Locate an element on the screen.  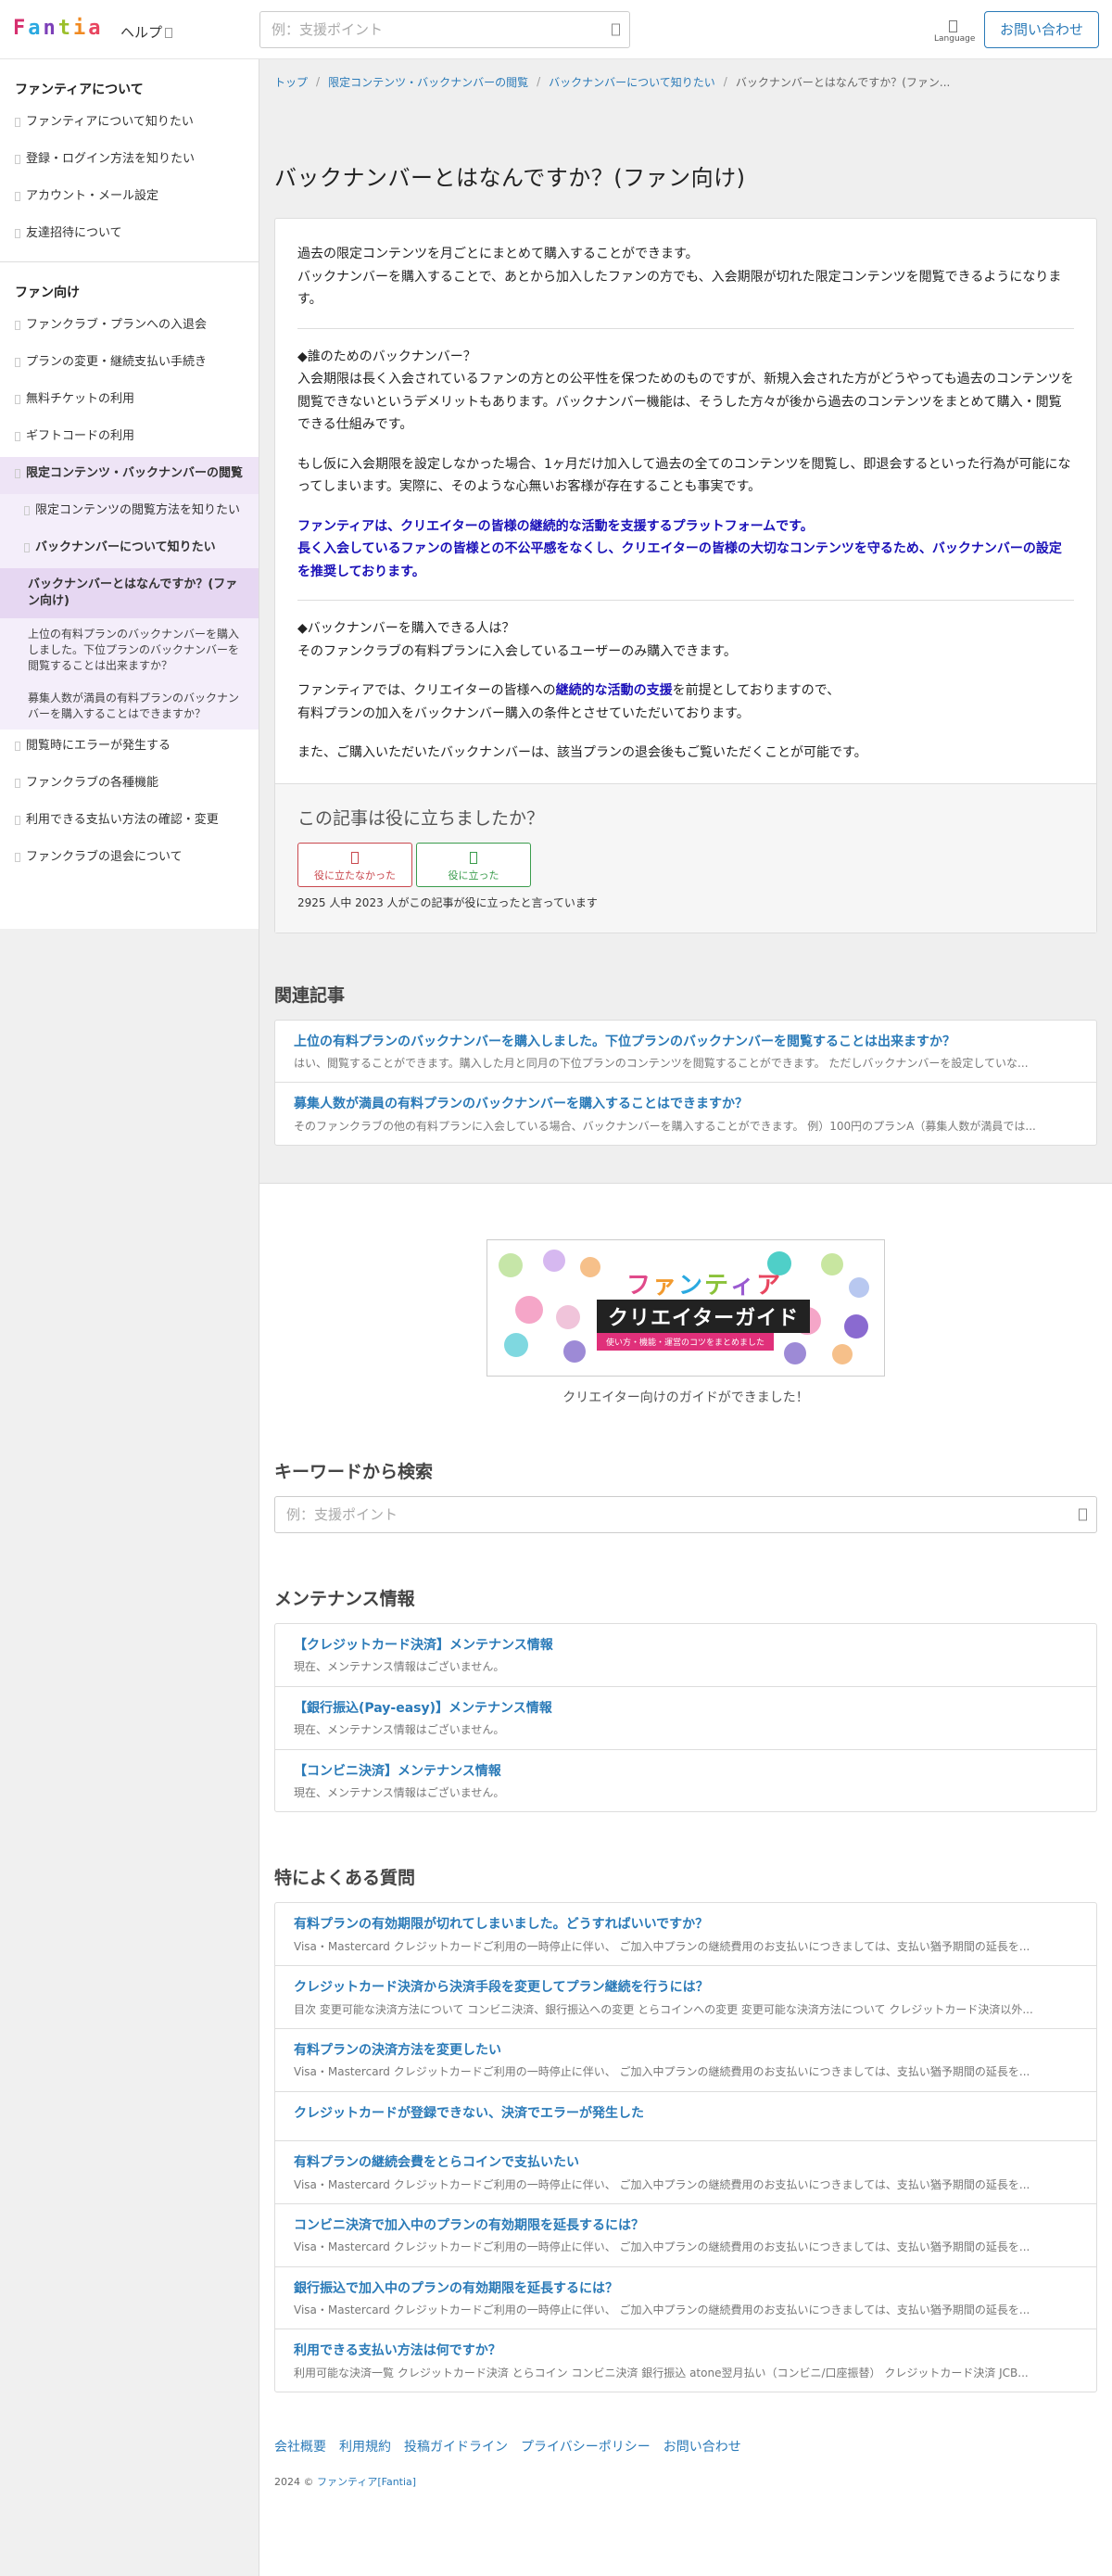
footer-link-privacy: プライバシーポリシー is located at coordinates (586, 2446).